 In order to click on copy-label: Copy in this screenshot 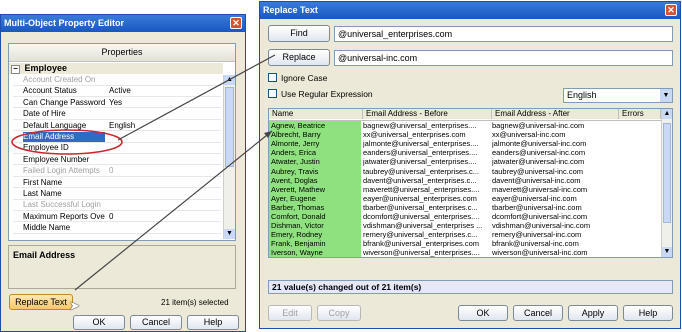, I will do `click(339, 313)`.